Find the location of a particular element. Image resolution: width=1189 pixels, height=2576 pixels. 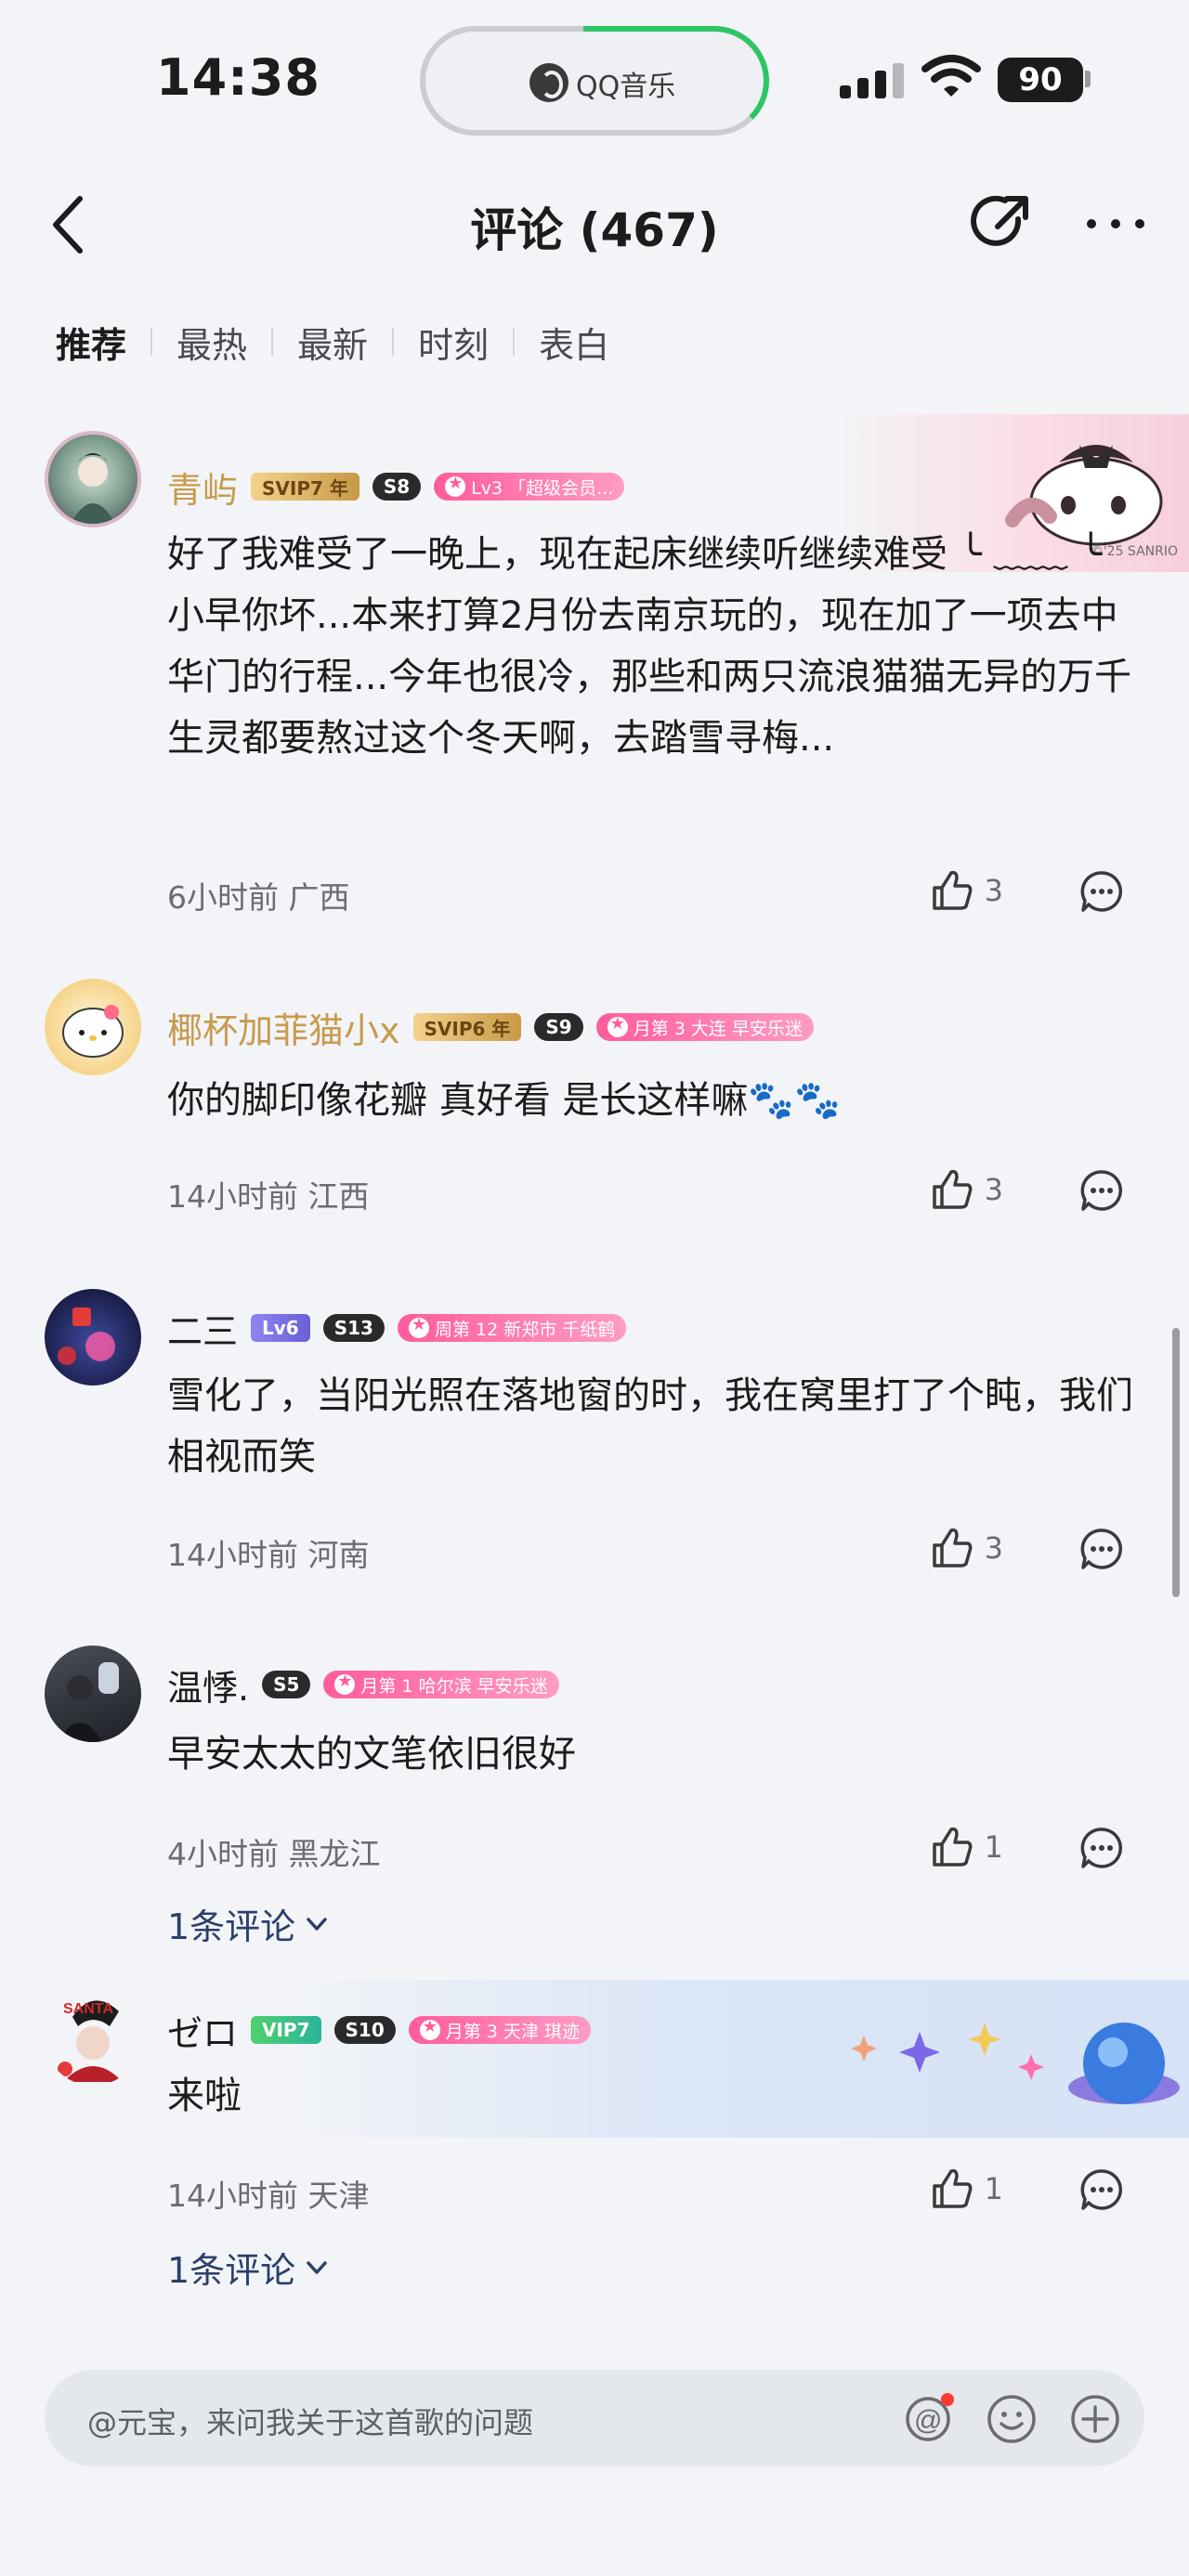

comment-text: 雪化了，当阳光照在落地窗的时，我在窝里打了个盹，我们相视而笑 is located at coordinates (650, 1426).